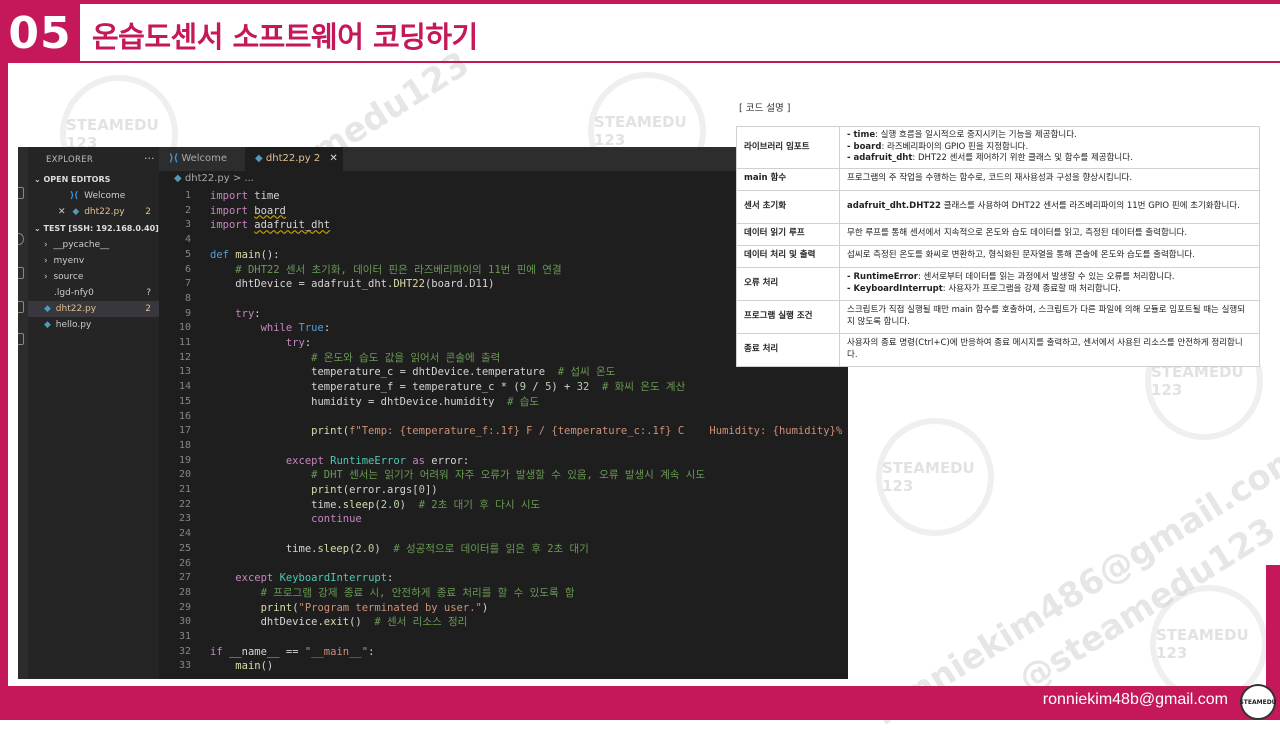 The height and width of the screenshot is (733, 1280). I want to click on description-key: 종료 처리, so click(788, 349).